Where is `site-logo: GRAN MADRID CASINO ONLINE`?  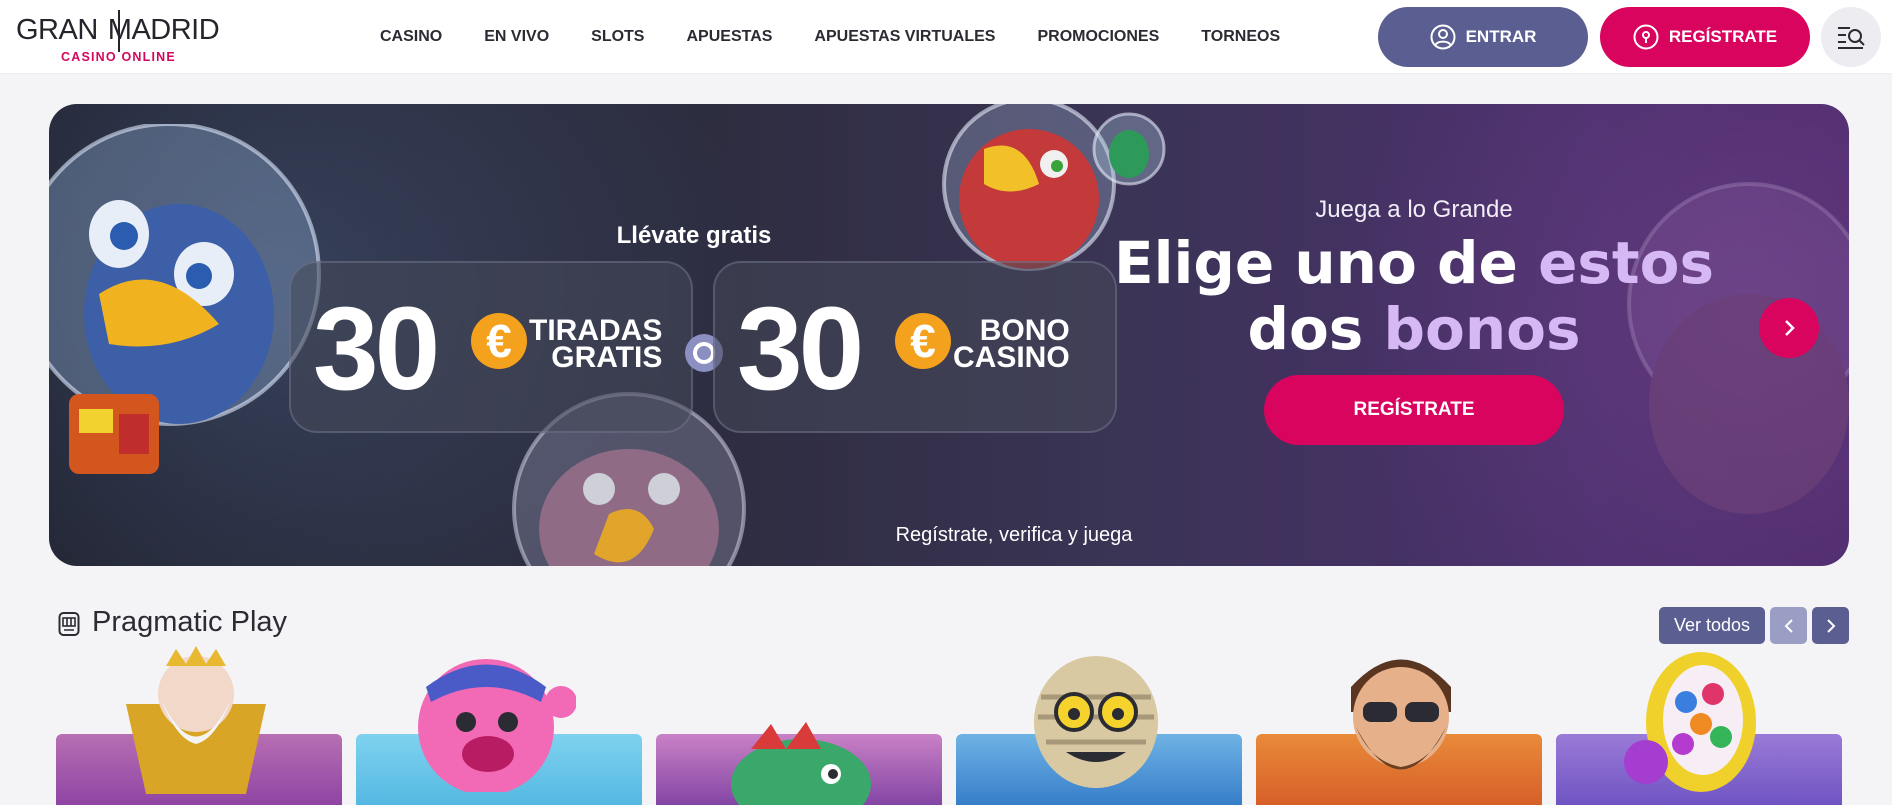
site-logo: GRAN MADRID CASINO ONLINE is located at coordinates (121, 37).